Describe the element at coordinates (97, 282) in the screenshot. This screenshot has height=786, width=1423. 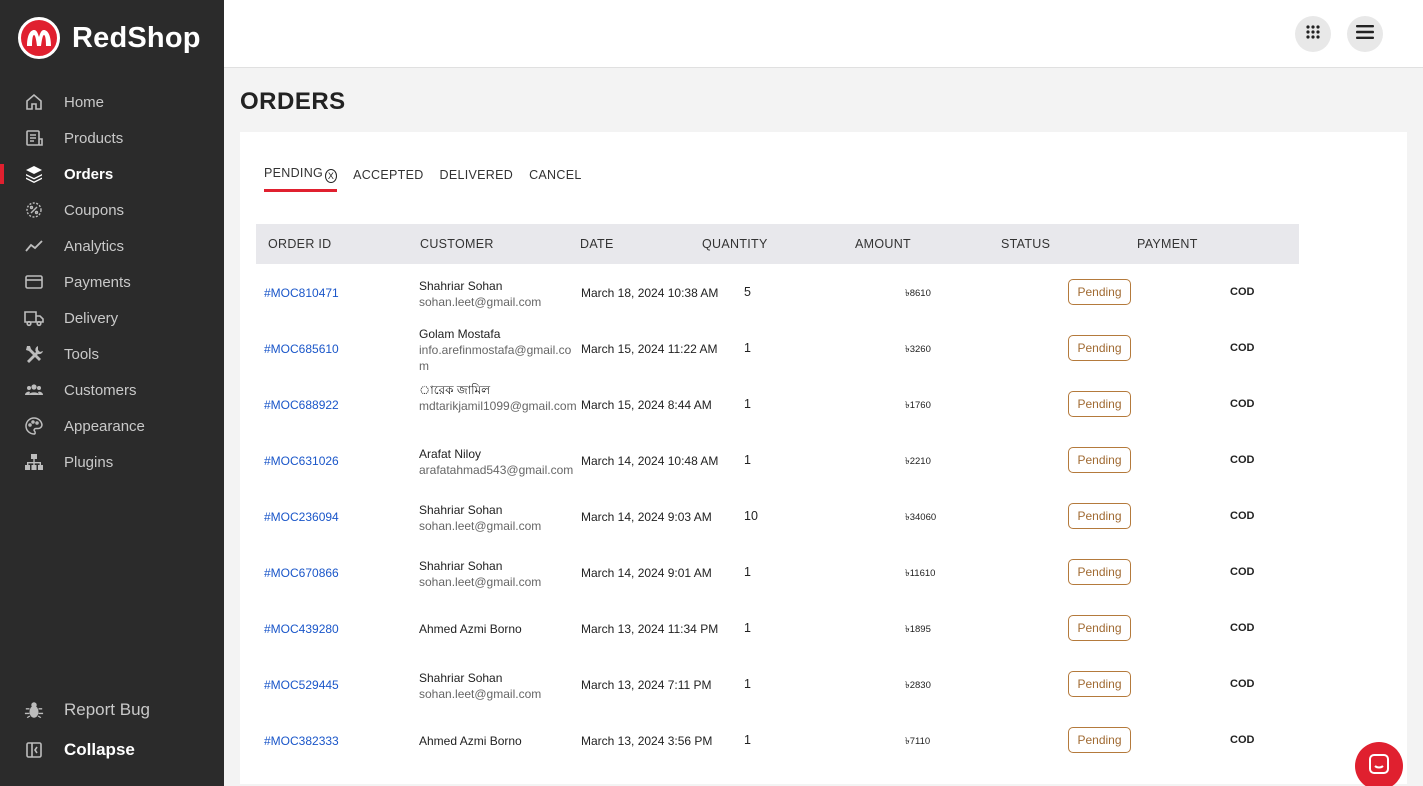
I see `sidebar-item-label: Payments` at that location.